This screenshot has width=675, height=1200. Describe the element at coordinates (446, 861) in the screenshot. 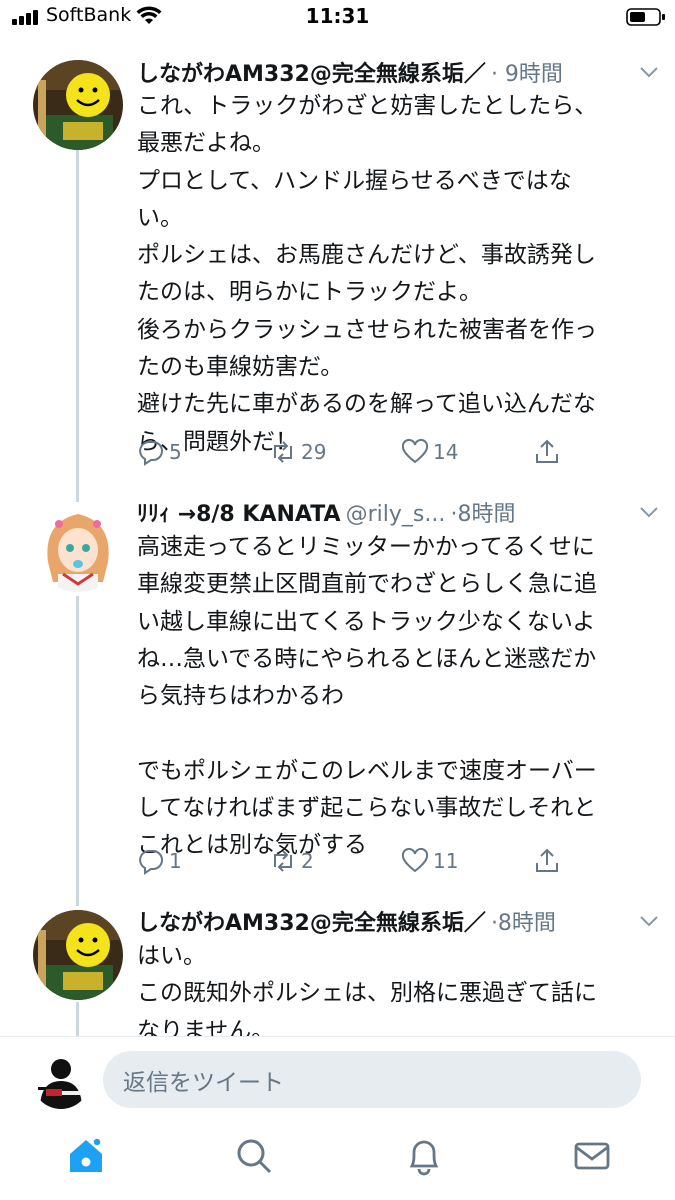

I see `like-count: 11` at that location.